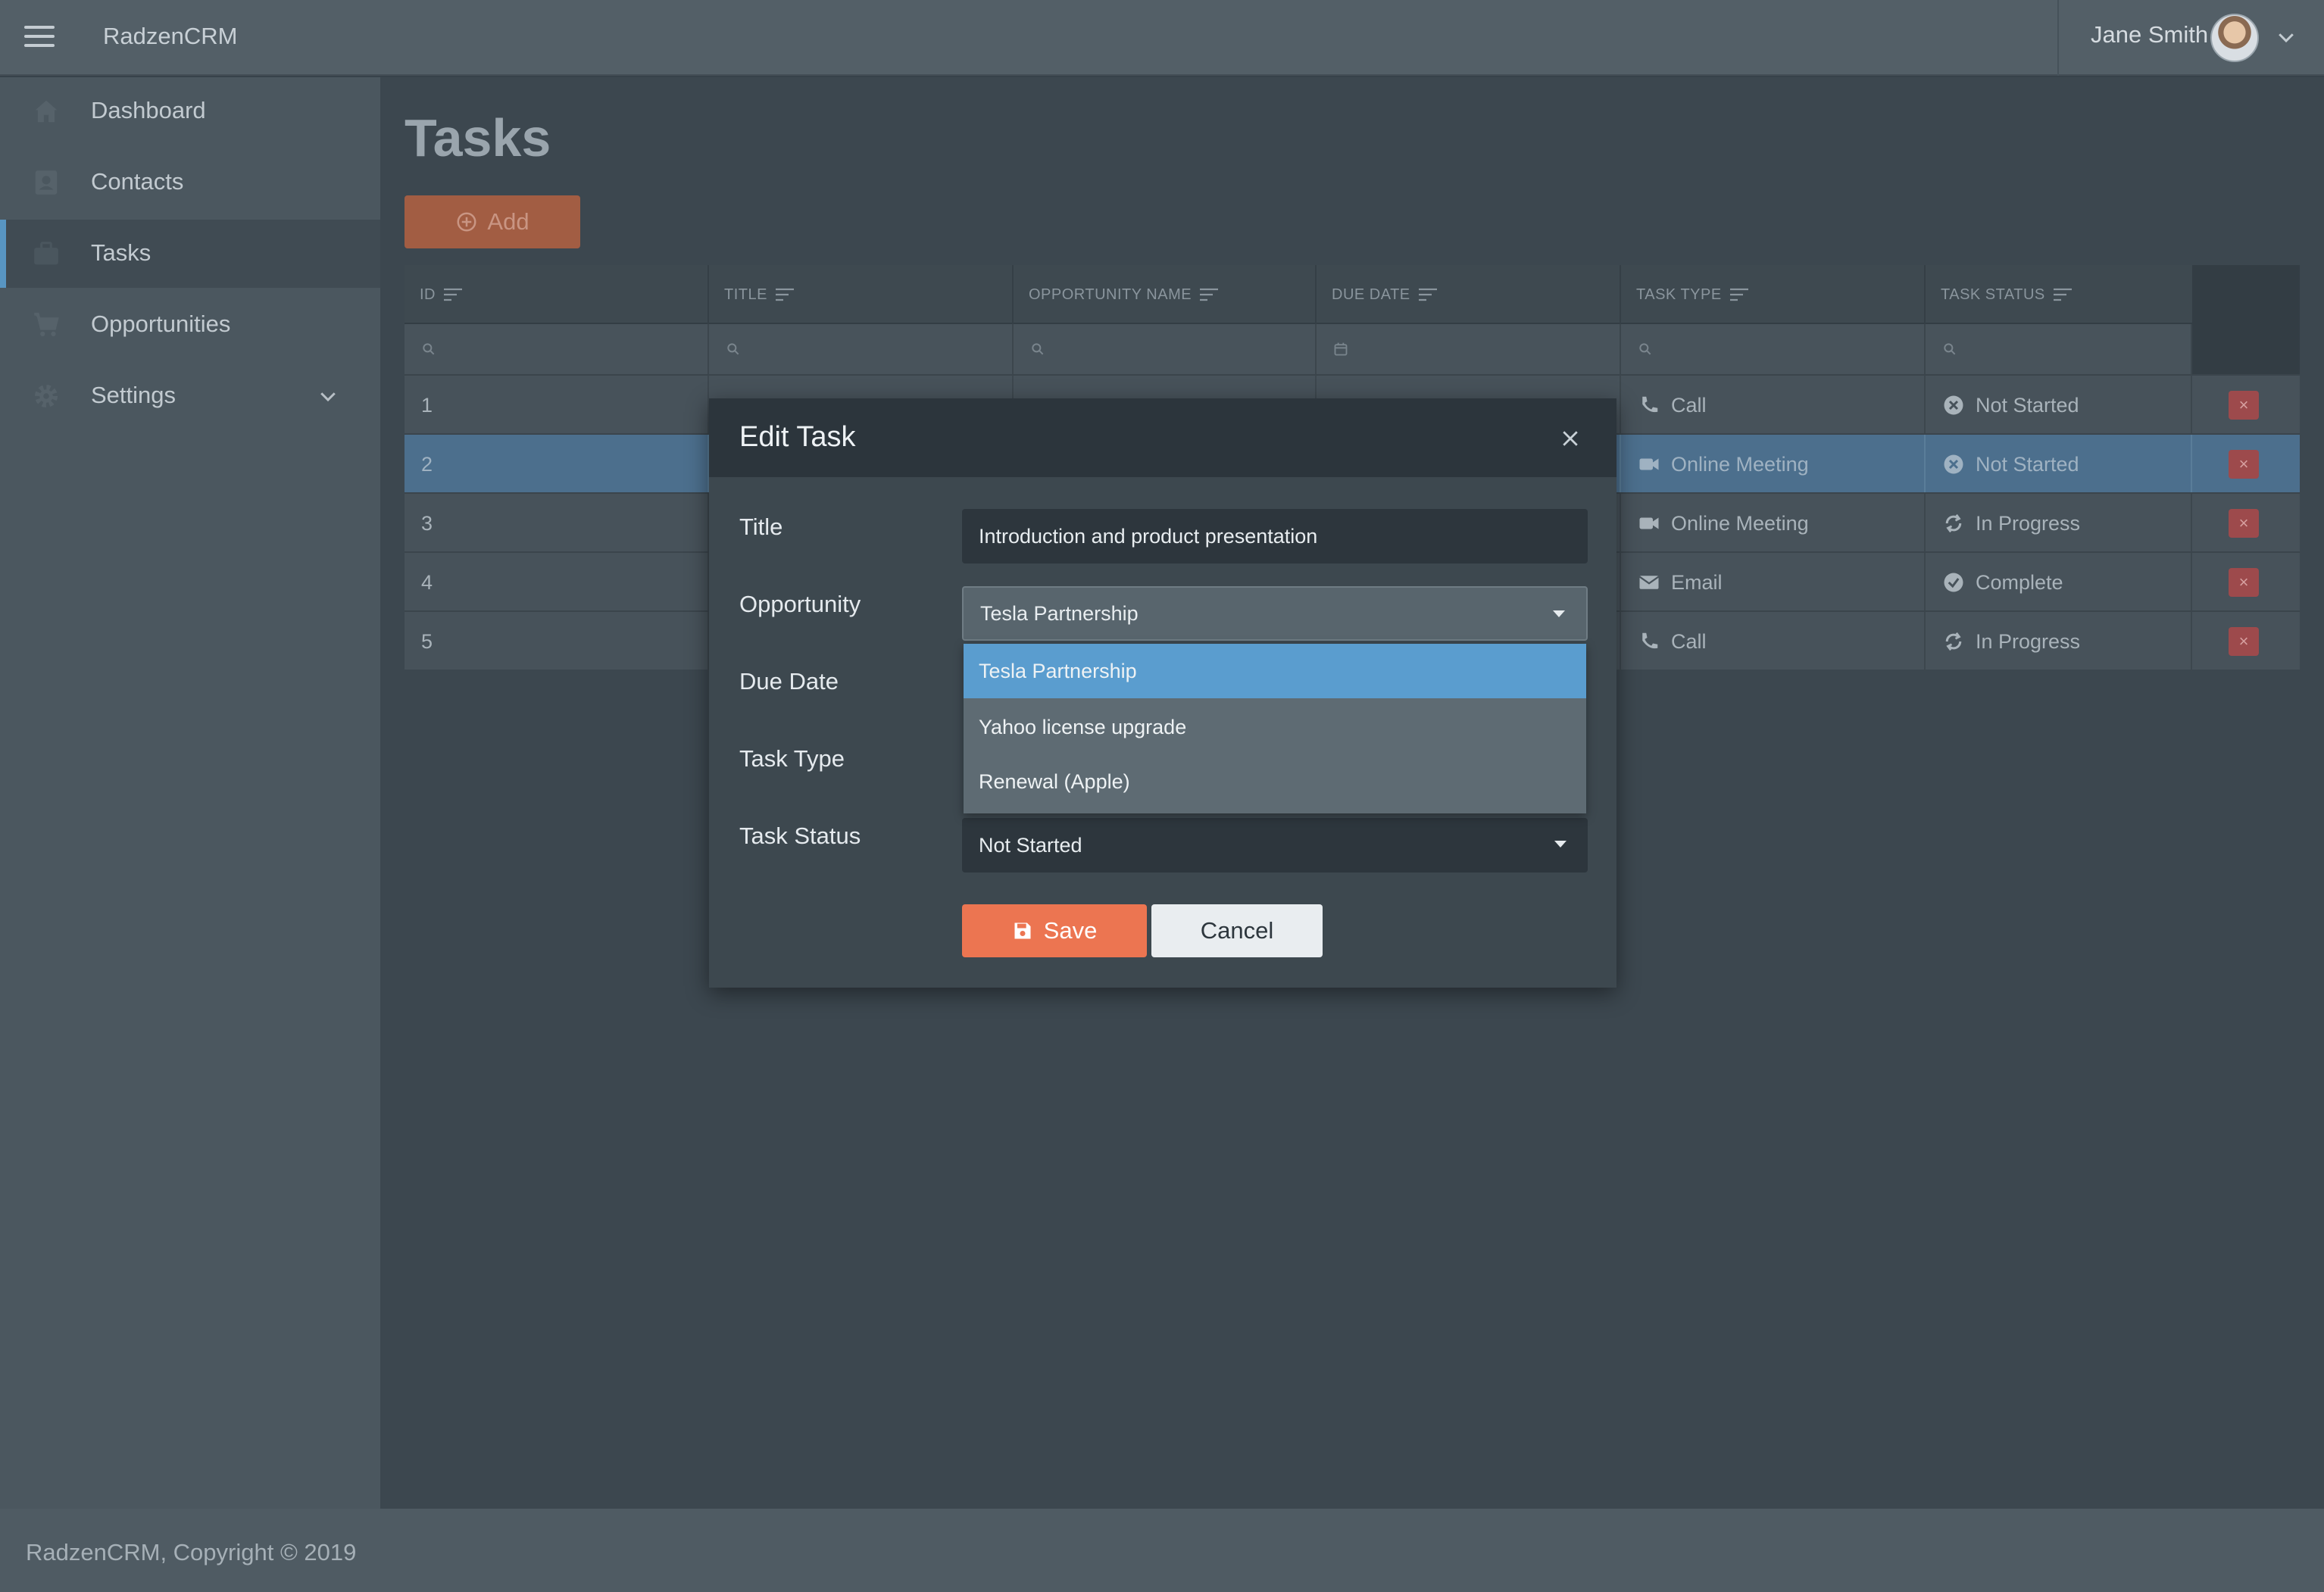  I want to click on calendar-icon, so click(1341, 349).